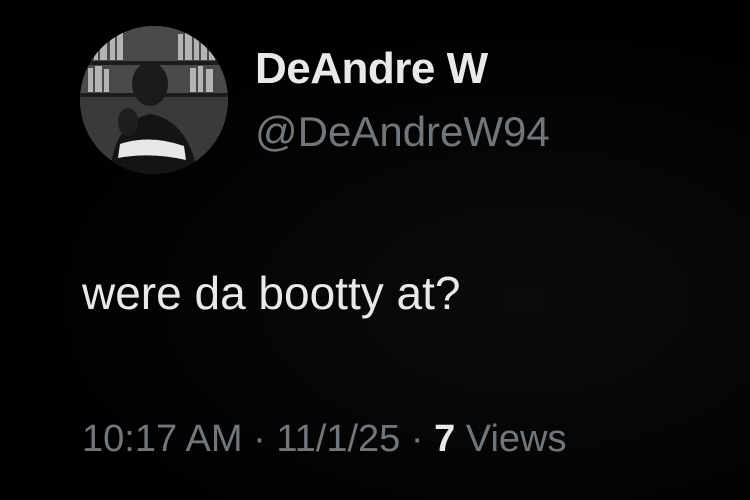 The width and height of the screenshot is (750, 500). Describe the element at coordinates (271, 293) in the screenshot. I see `tweet-text: were da bootty at?` at that location.